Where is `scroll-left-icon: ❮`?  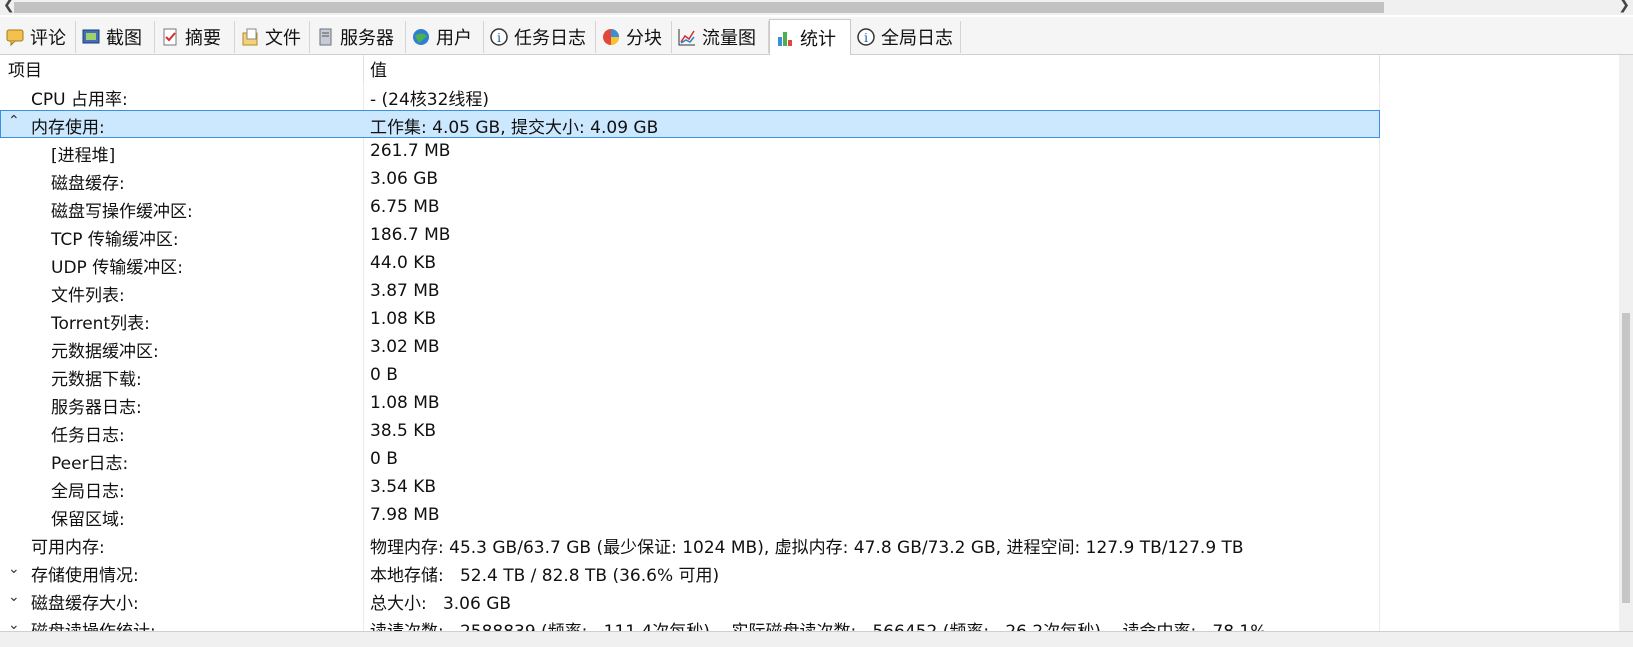 scroll-left-icon: ❮ is located at coordinates (9, 6).